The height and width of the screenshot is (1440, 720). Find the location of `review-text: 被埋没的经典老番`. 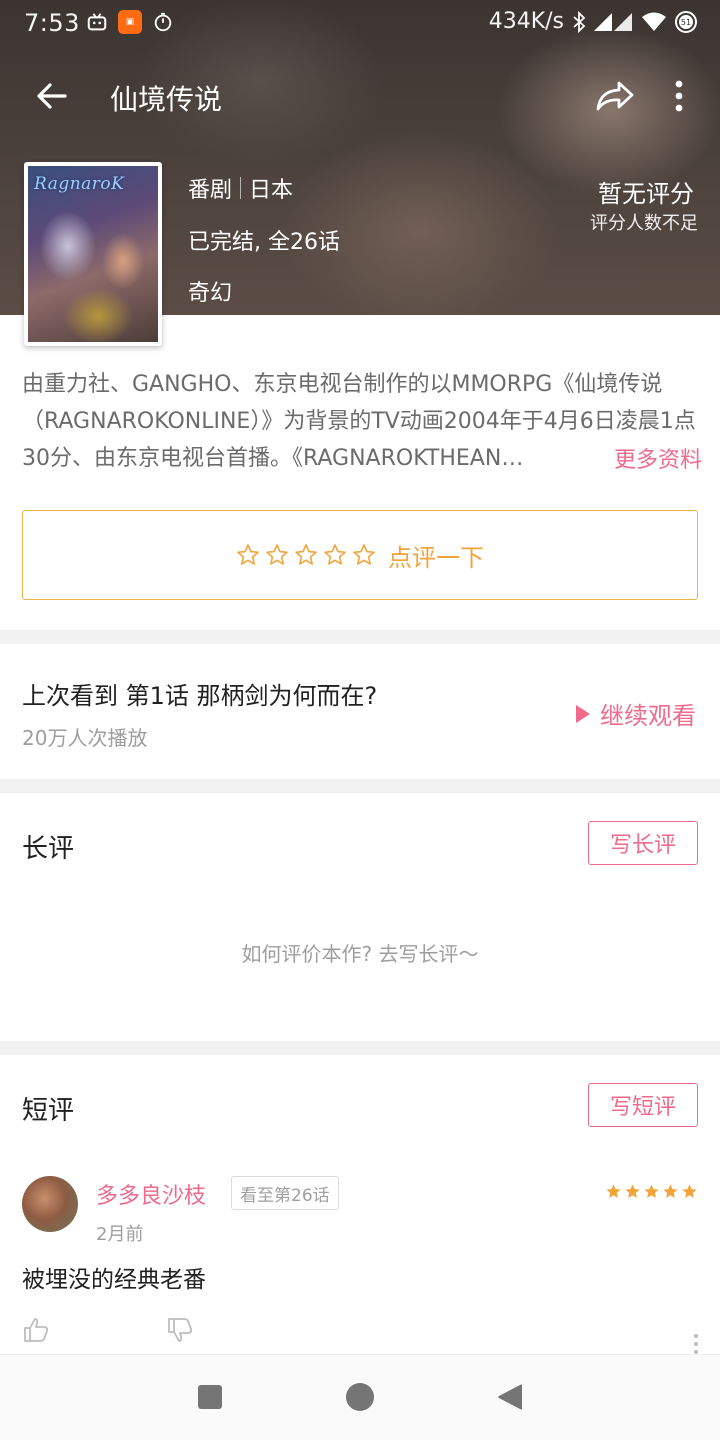

review-text: 被埋没的经典老番 is located at coordinates (114, 1277).